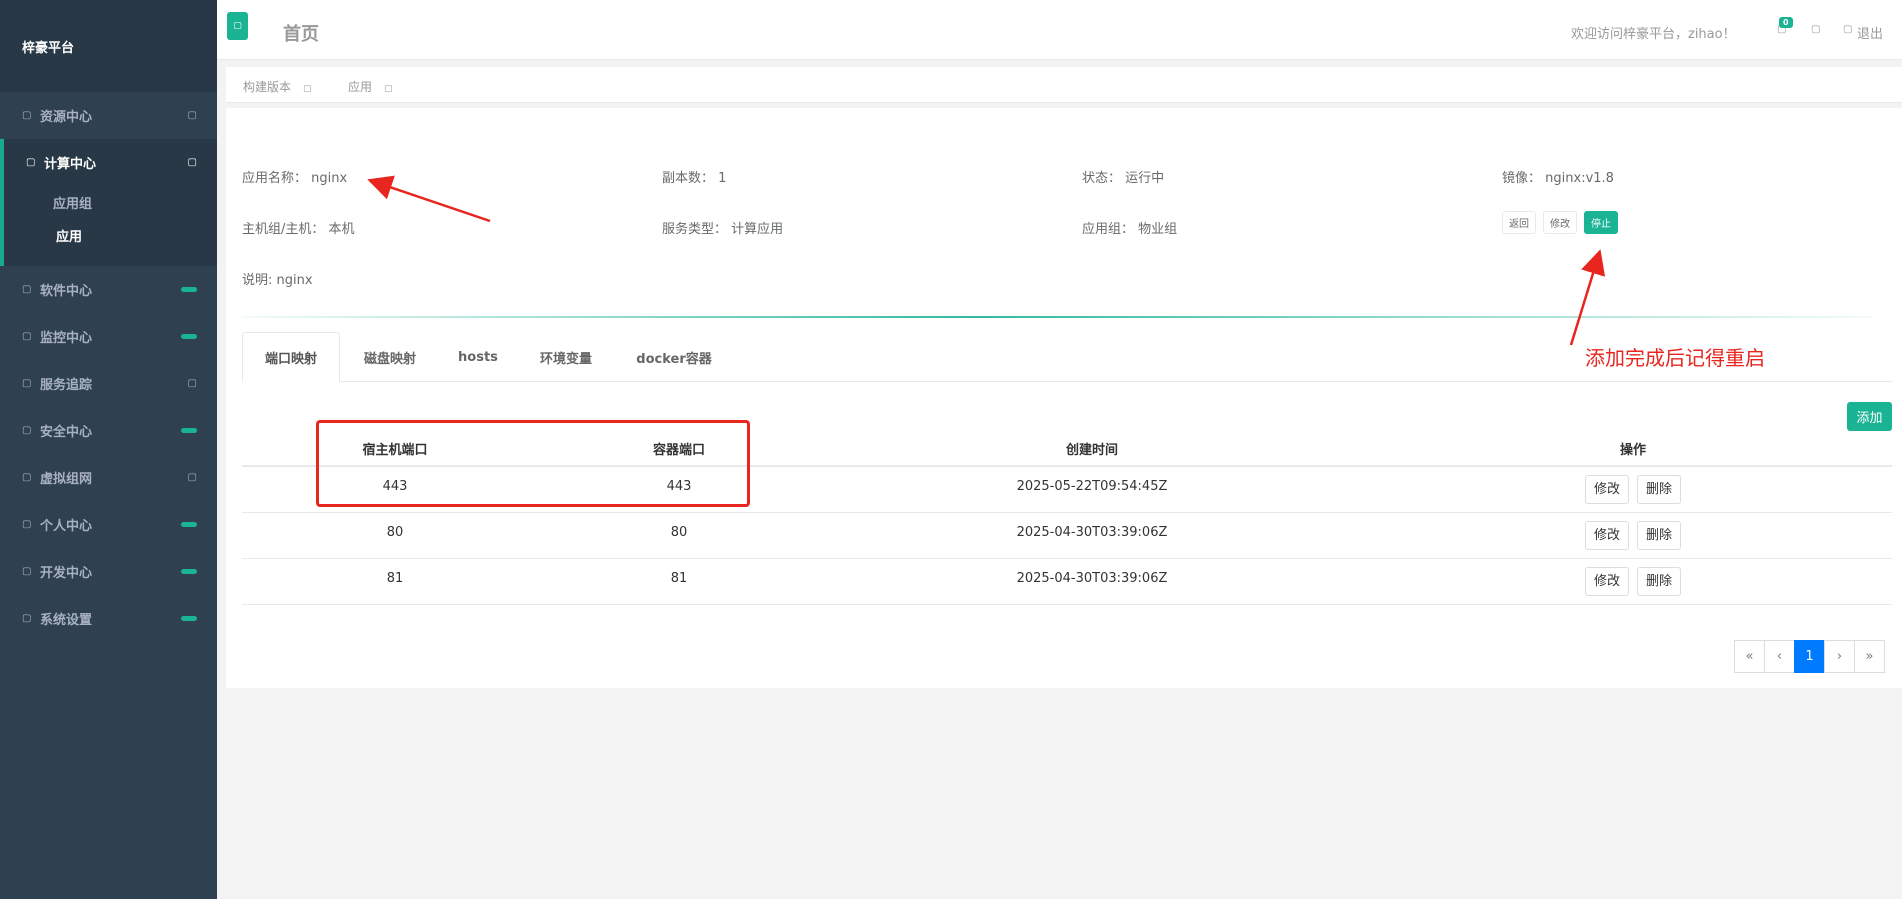  I want to click on annotation-arrow-stop, so click(1587, 297).